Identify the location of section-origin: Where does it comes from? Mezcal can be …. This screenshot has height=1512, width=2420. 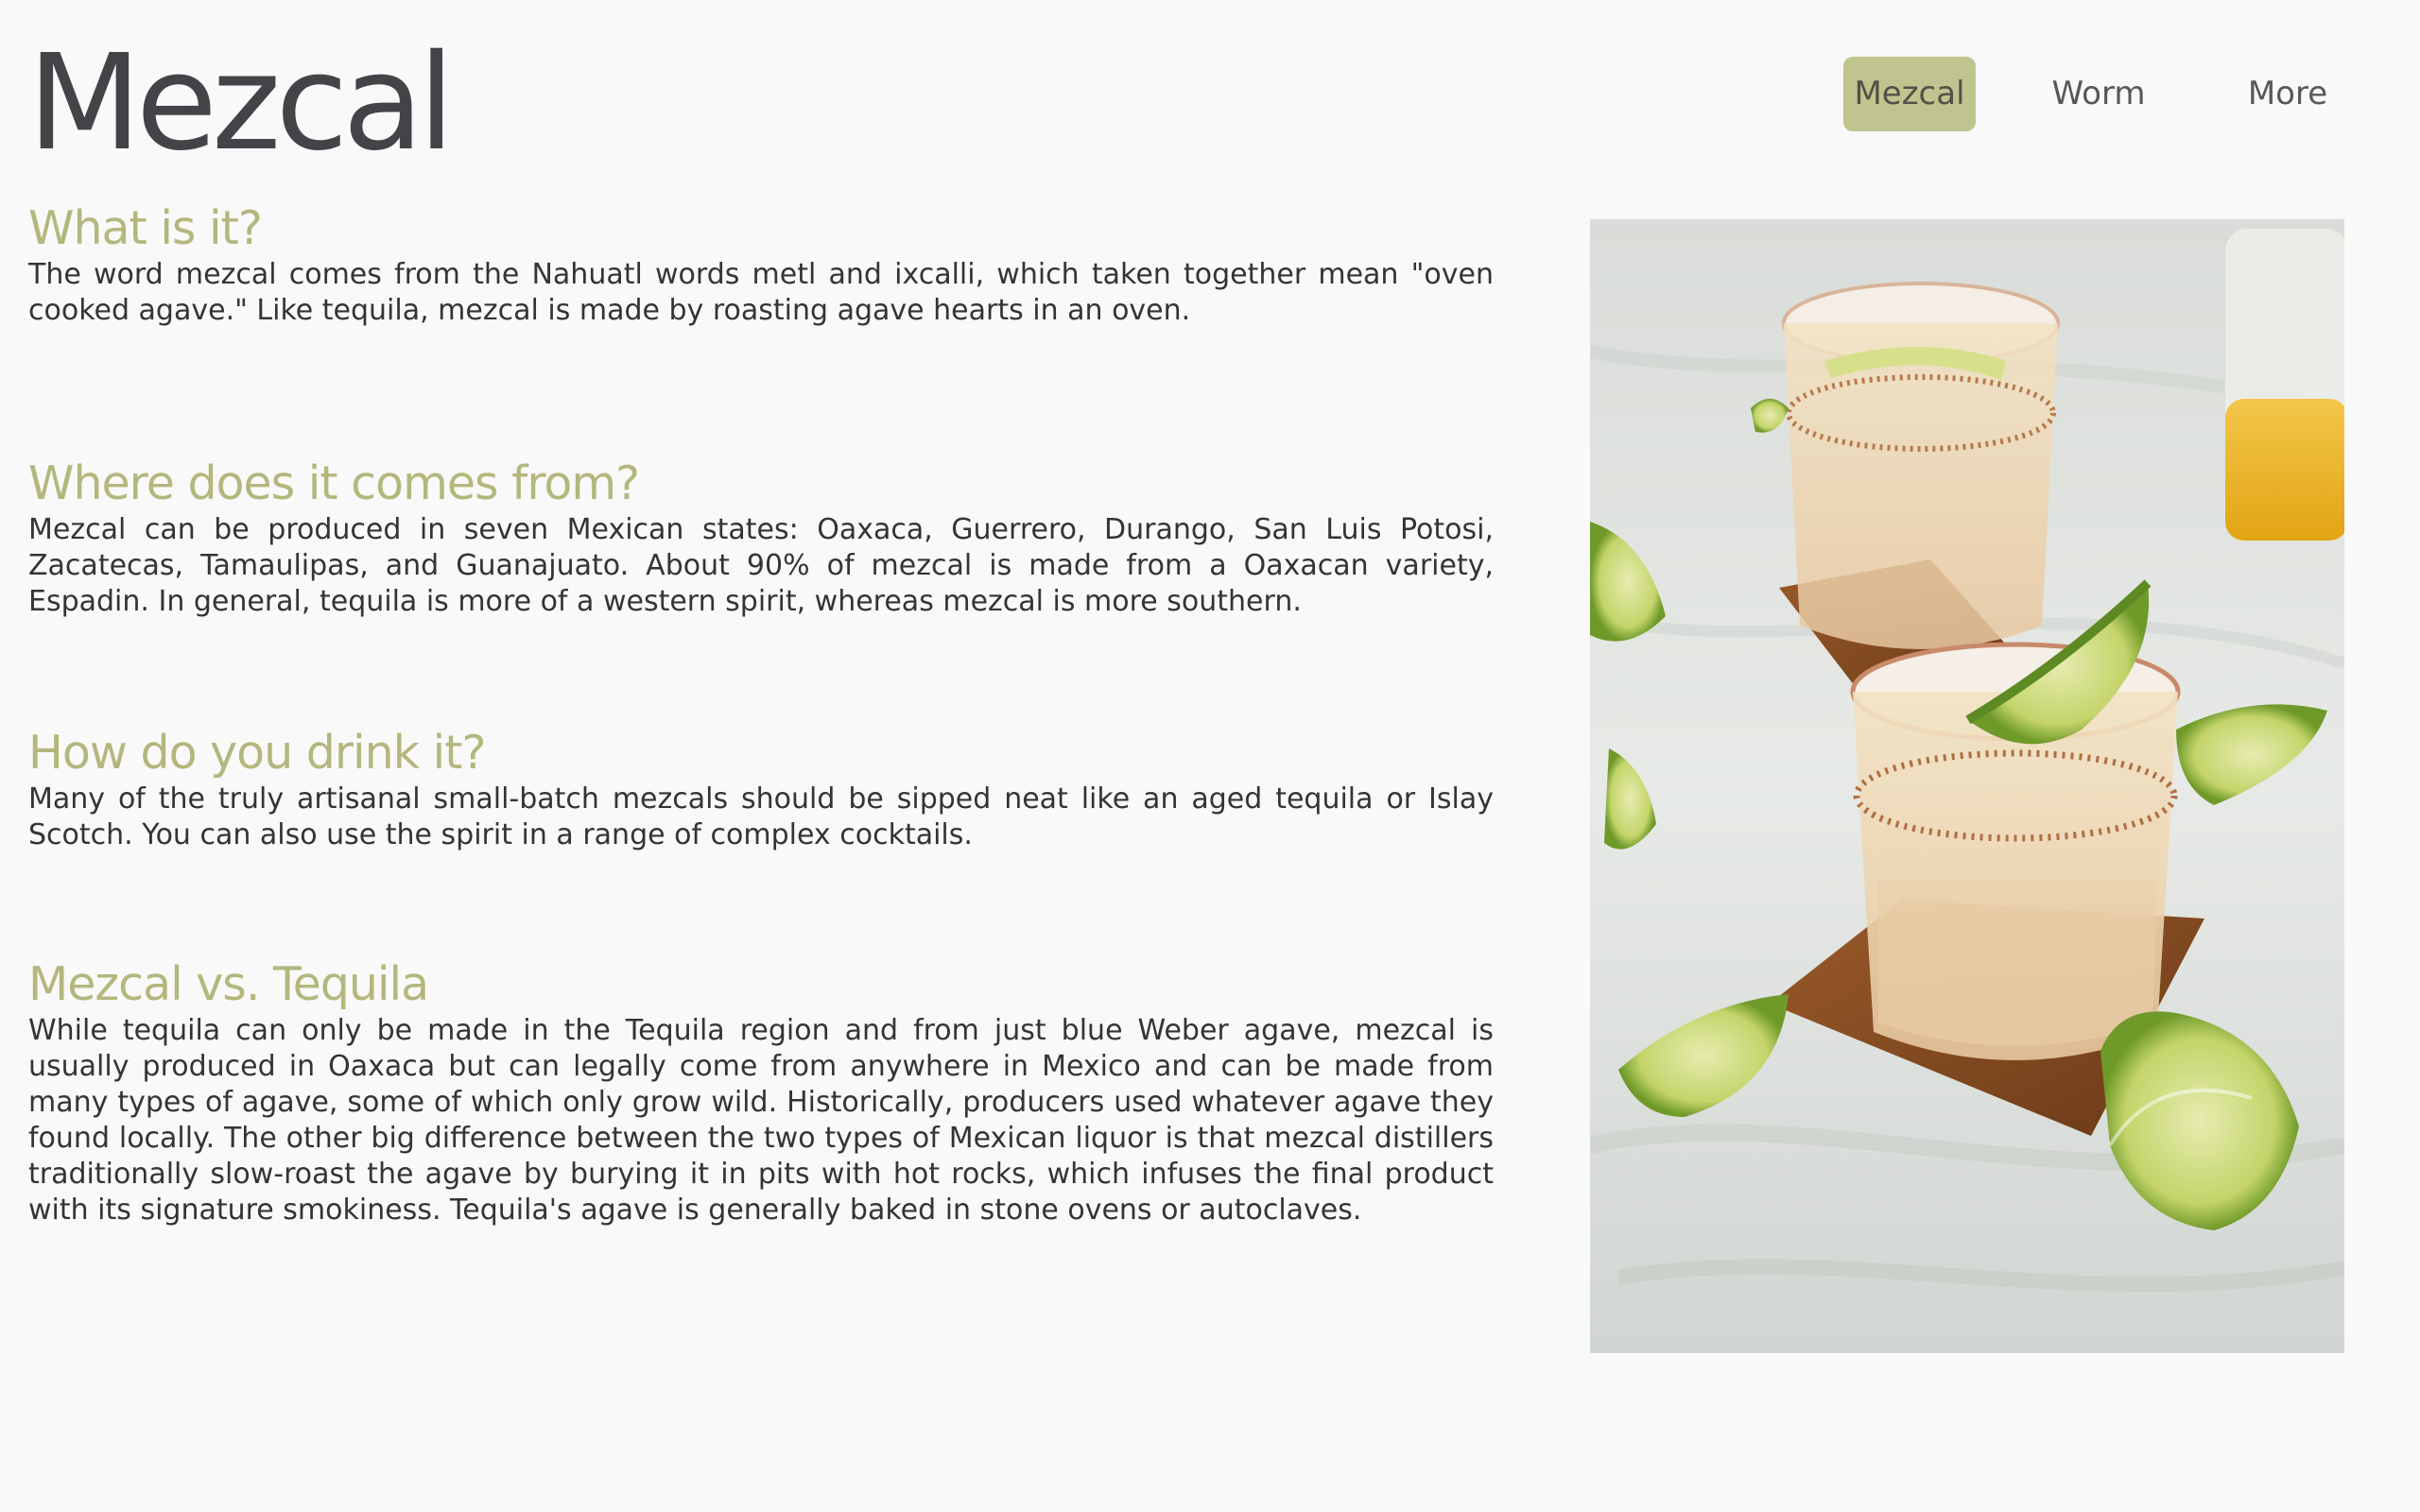
(761, 590).